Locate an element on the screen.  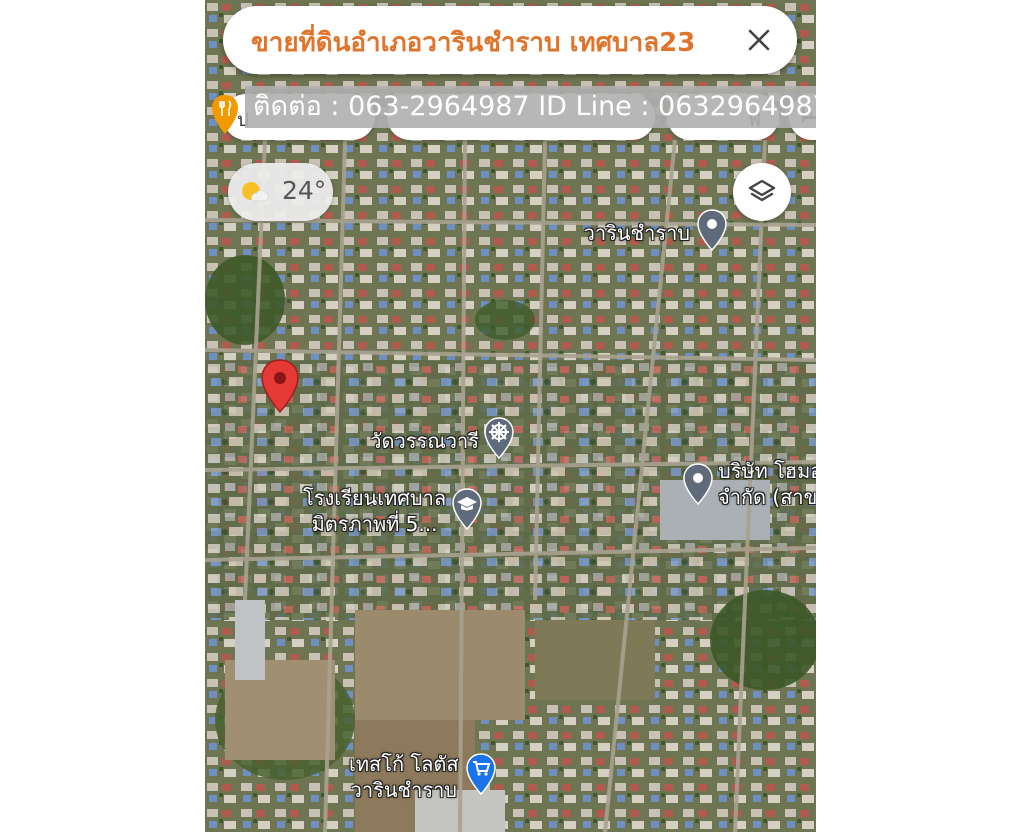
layers-icon is located at coordinates (762, 190).